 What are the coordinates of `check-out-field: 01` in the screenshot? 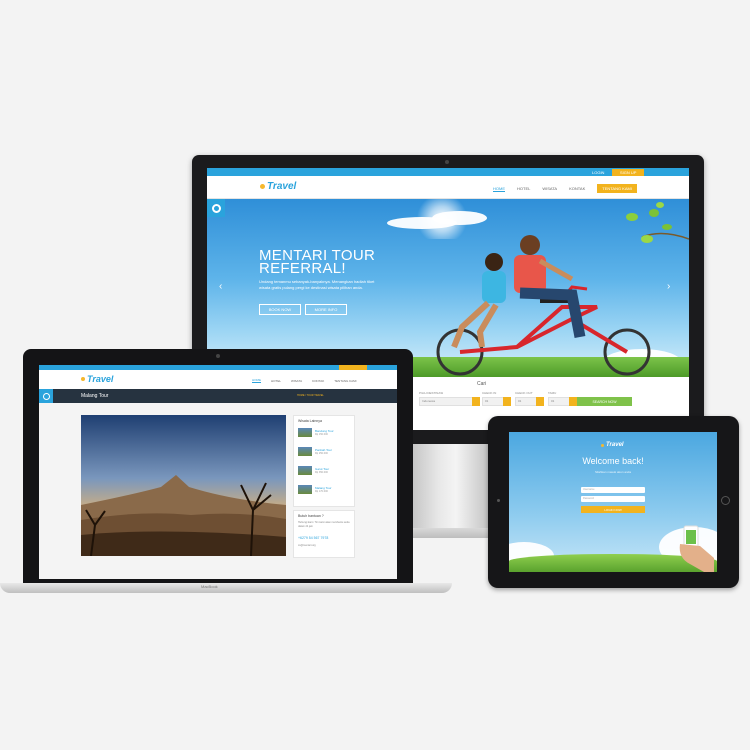 It's located at (526, 401).